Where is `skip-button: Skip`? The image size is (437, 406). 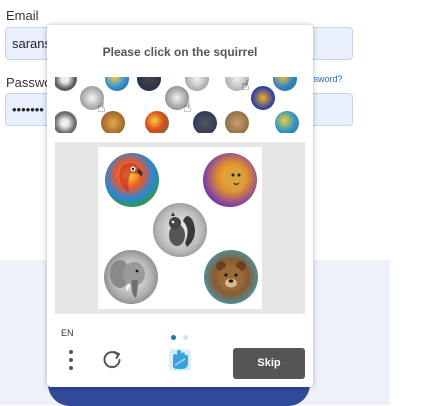
skip-button: Skip is located at coordinates (269, 363).